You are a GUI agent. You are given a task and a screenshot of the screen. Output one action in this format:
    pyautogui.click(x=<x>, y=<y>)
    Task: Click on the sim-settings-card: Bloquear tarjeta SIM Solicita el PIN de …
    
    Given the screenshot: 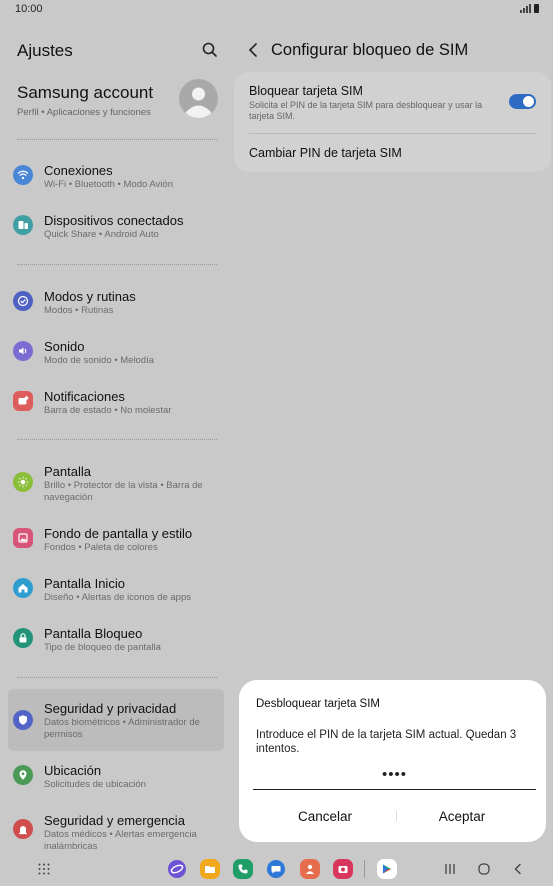 What is the action you would take?
    pyautogui.click(x=392, y=122)
    